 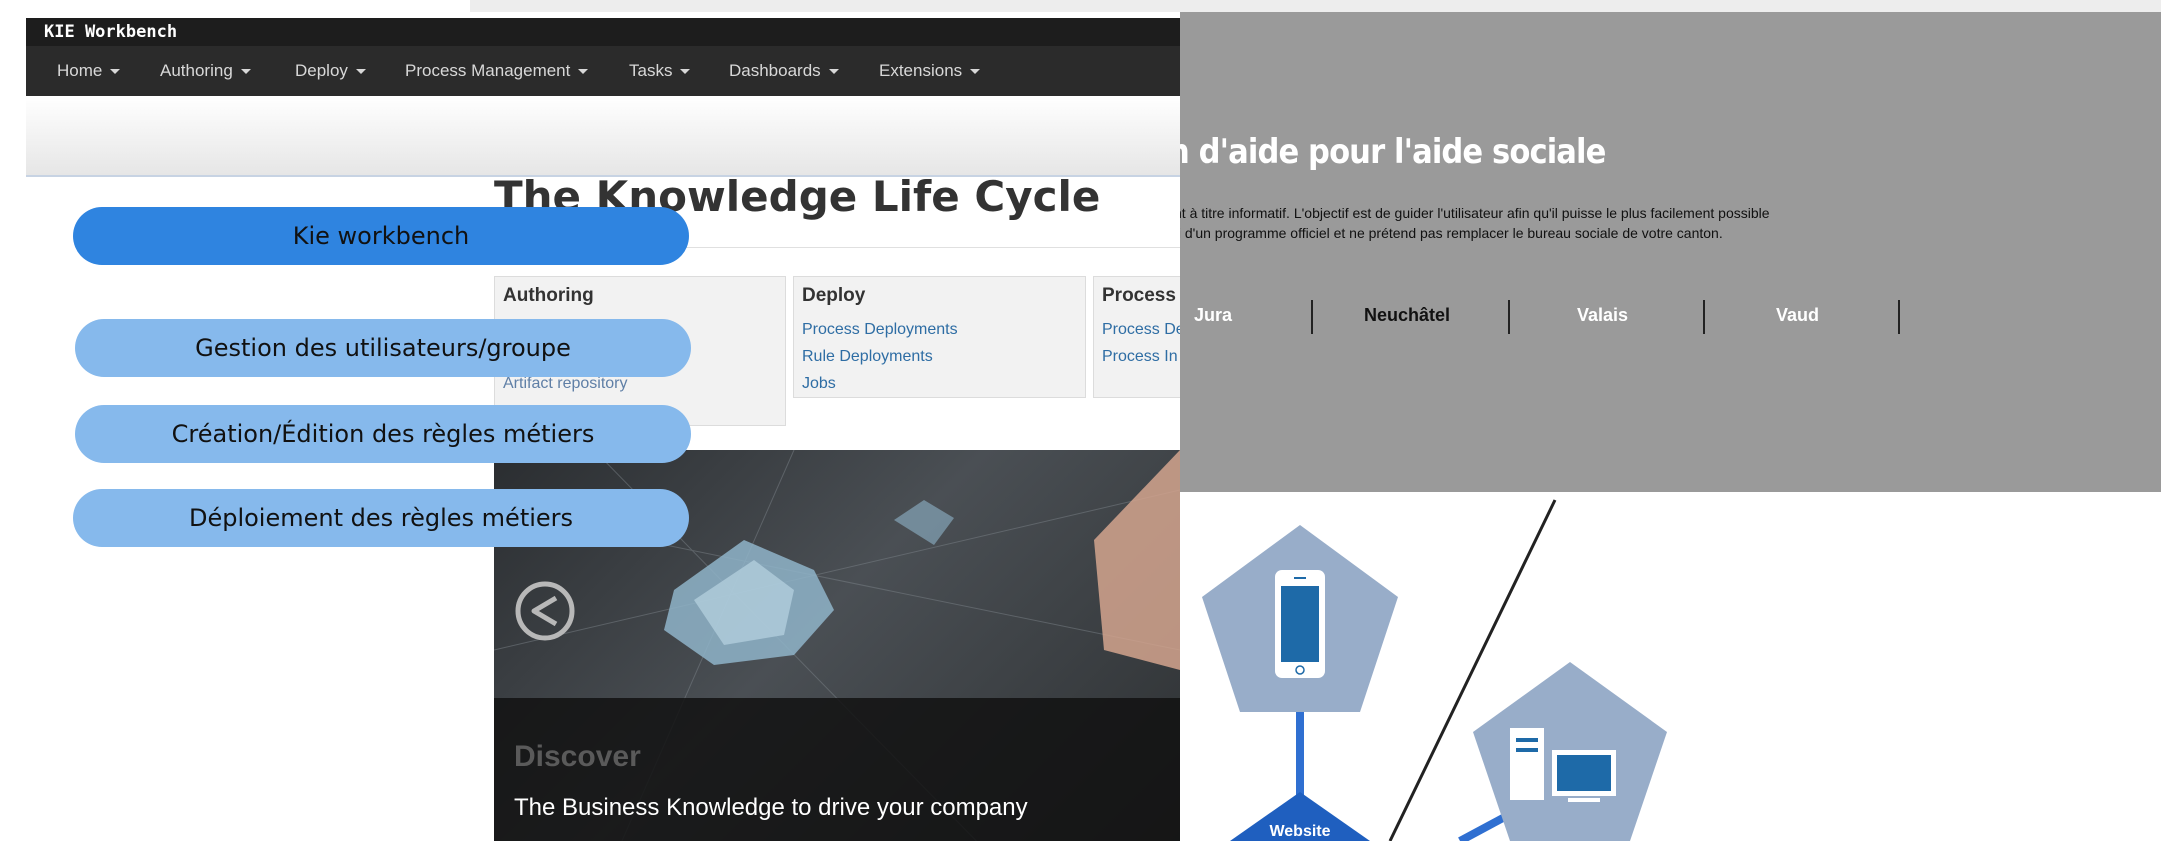 What do you see at coordinates (565, 384) in the screenshot?
I see `link-artifact-repository: Artifact repository` at bounding box center [565, 384].